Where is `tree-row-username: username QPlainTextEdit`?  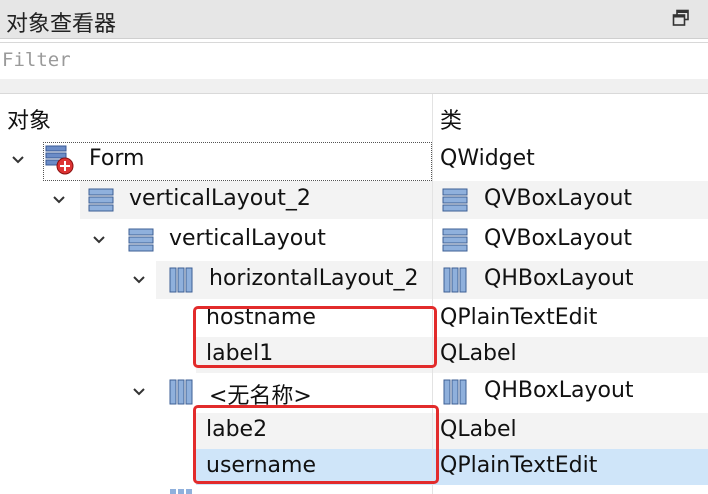 tree-row-username: username QPlainTextEdit is located at coordinates (354, 467).